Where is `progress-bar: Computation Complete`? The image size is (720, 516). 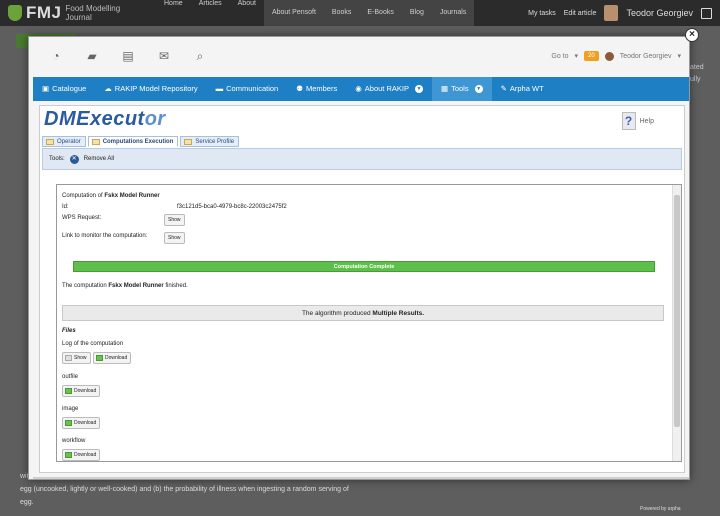 progress-bar: Computation Complete is located at coordinates (364, 266).